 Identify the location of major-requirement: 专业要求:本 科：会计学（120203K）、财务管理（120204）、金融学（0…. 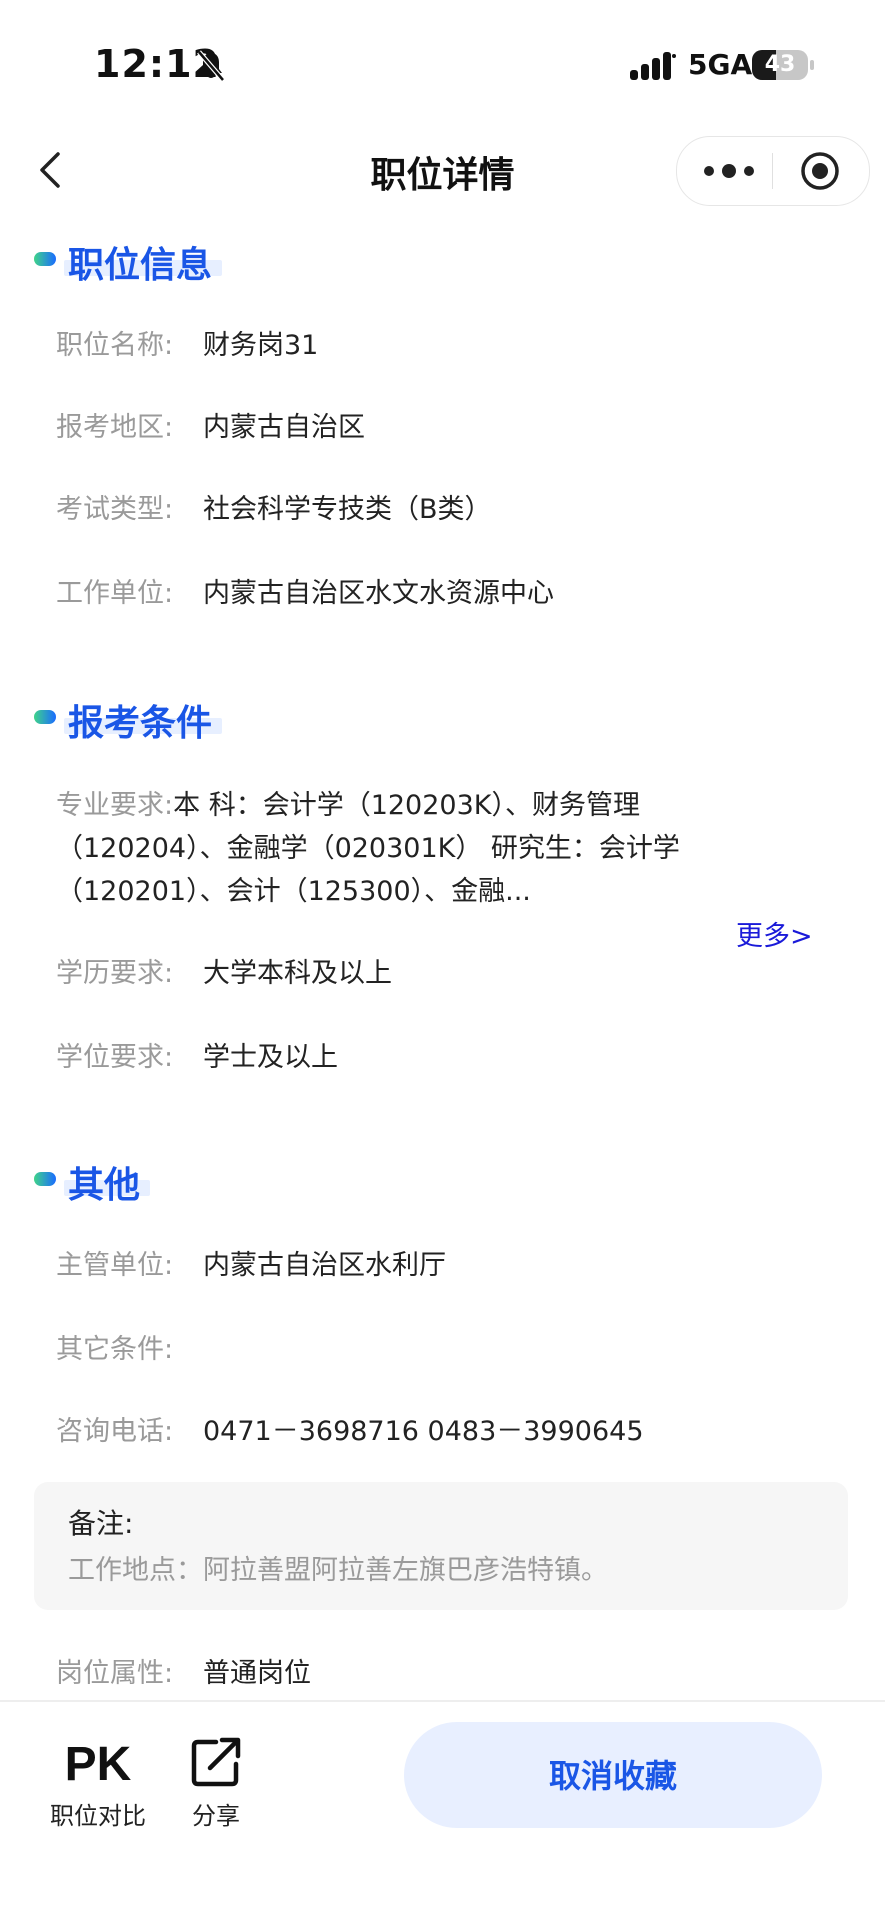
(368, 848).